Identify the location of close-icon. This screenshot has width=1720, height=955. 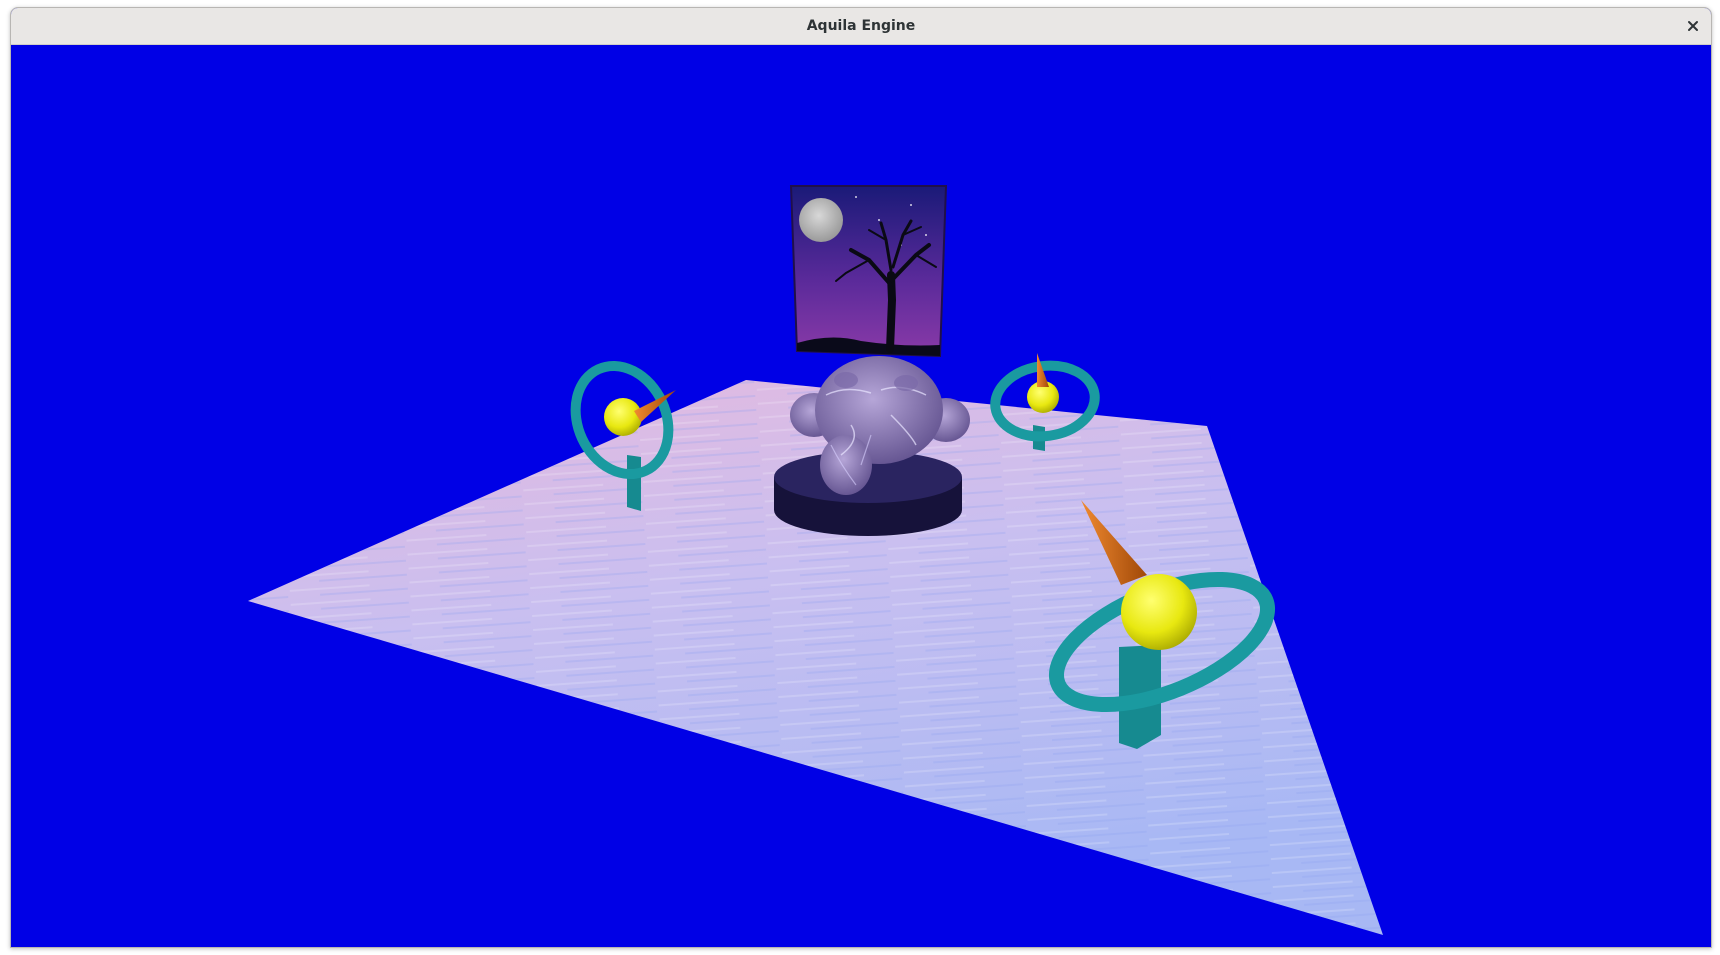
(1693, 26).